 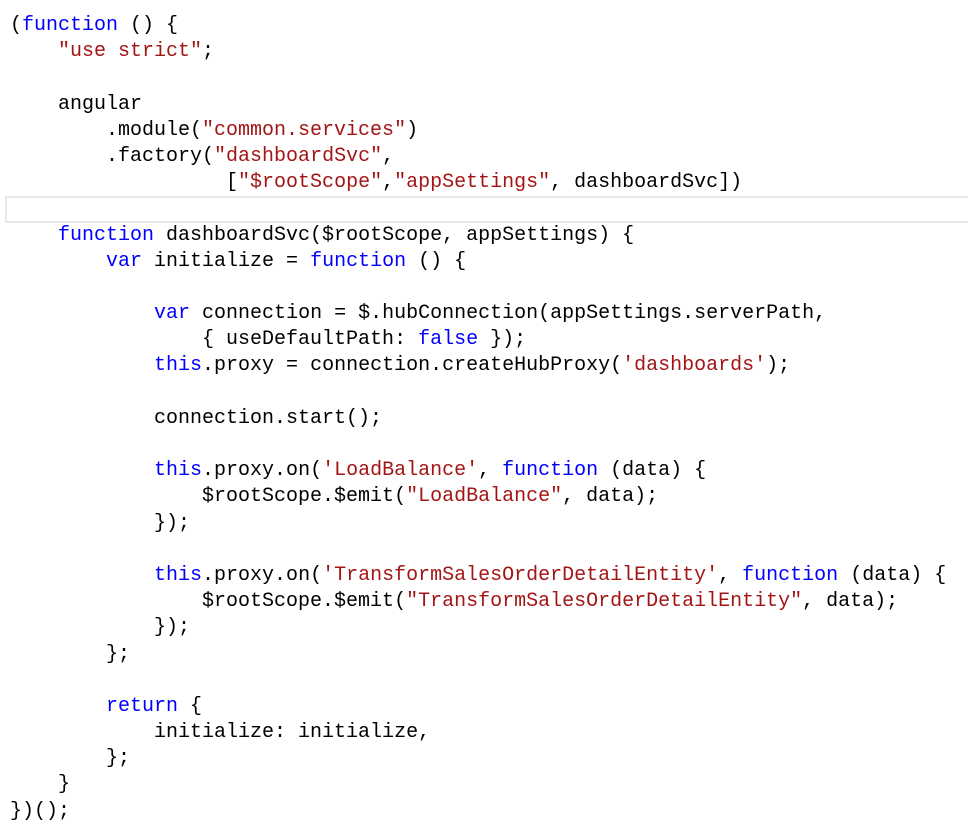 What do you see at coordinates (106, 130) in the screenshot?
I see `code-token: .module(` at bounding box center [106, 130].